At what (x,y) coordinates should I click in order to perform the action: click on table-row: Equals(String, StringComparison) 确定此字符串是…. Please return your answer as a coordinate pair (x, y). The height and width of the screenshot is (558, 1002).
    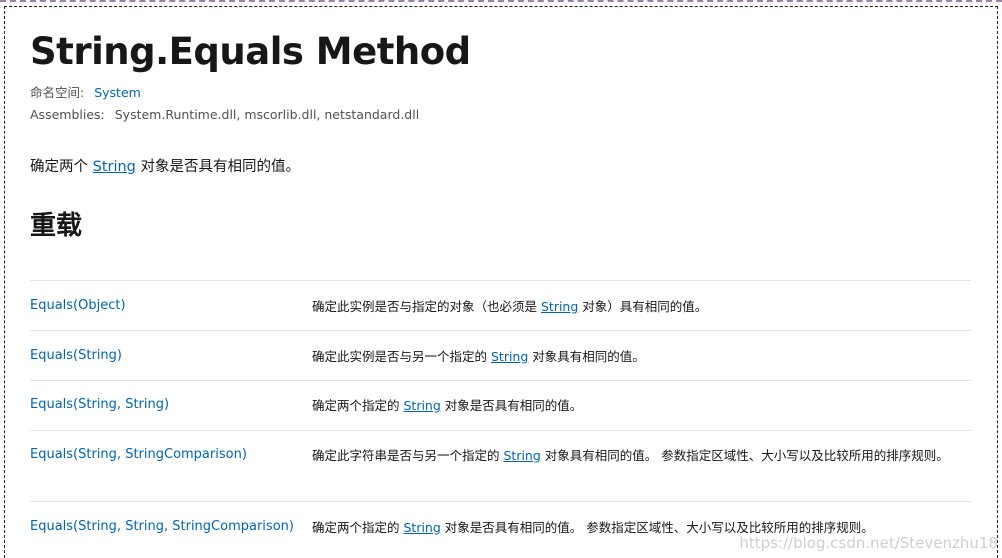
    Looking at the image, I should click on (500, 466).